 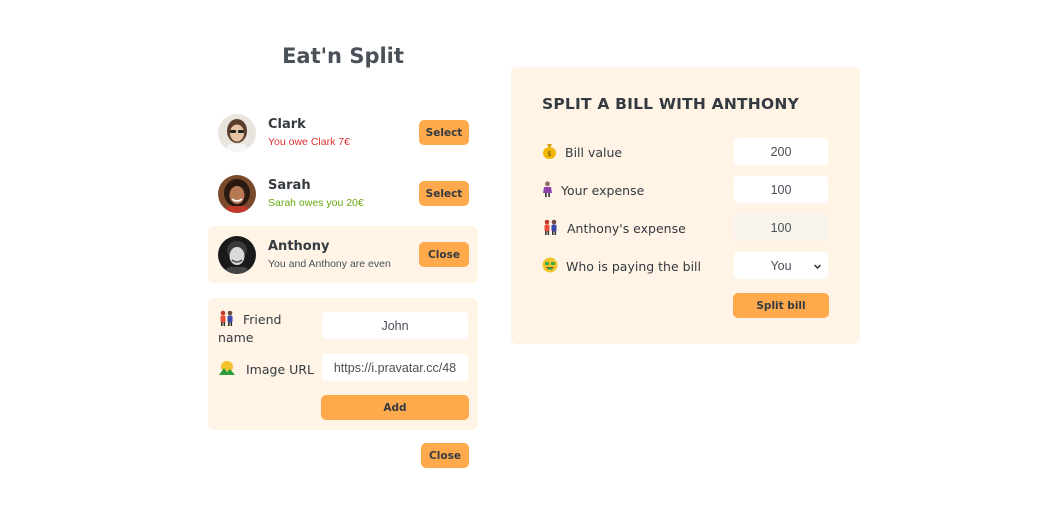 What do you see at coordinates (781, 227) in the screenshot?
I see `friend-expense-input` at bounding box center [781, 227].